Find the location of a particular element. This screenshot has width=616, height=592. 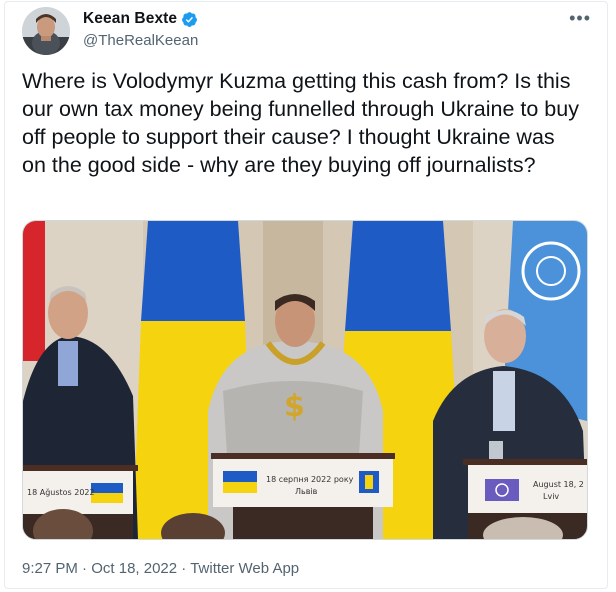

author-name-row: Keean Bexte is located at coordinates (140, 19).